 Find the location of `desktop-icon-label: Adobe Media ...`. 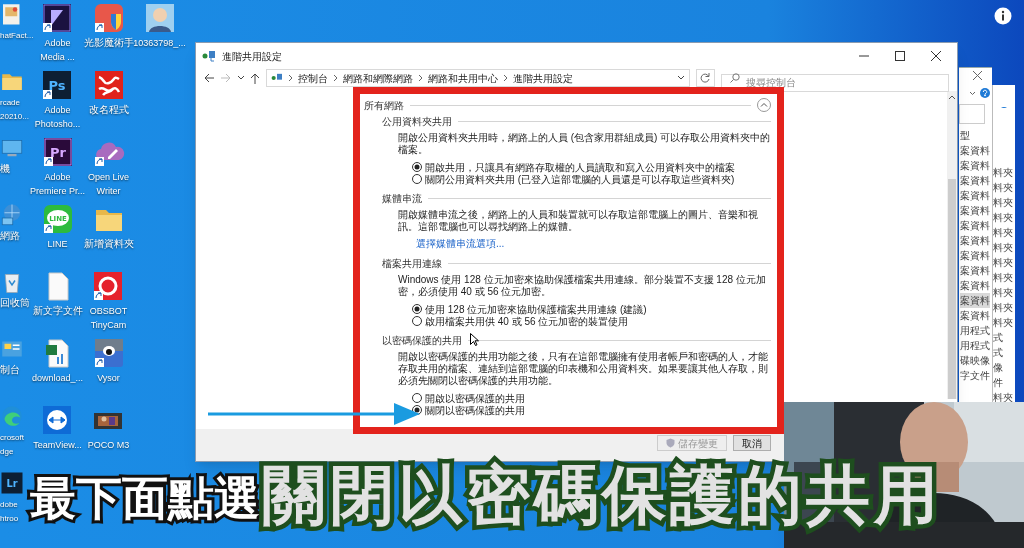

desktop-icon-label: Adobe Media ... is located at coordinates (57, 50).